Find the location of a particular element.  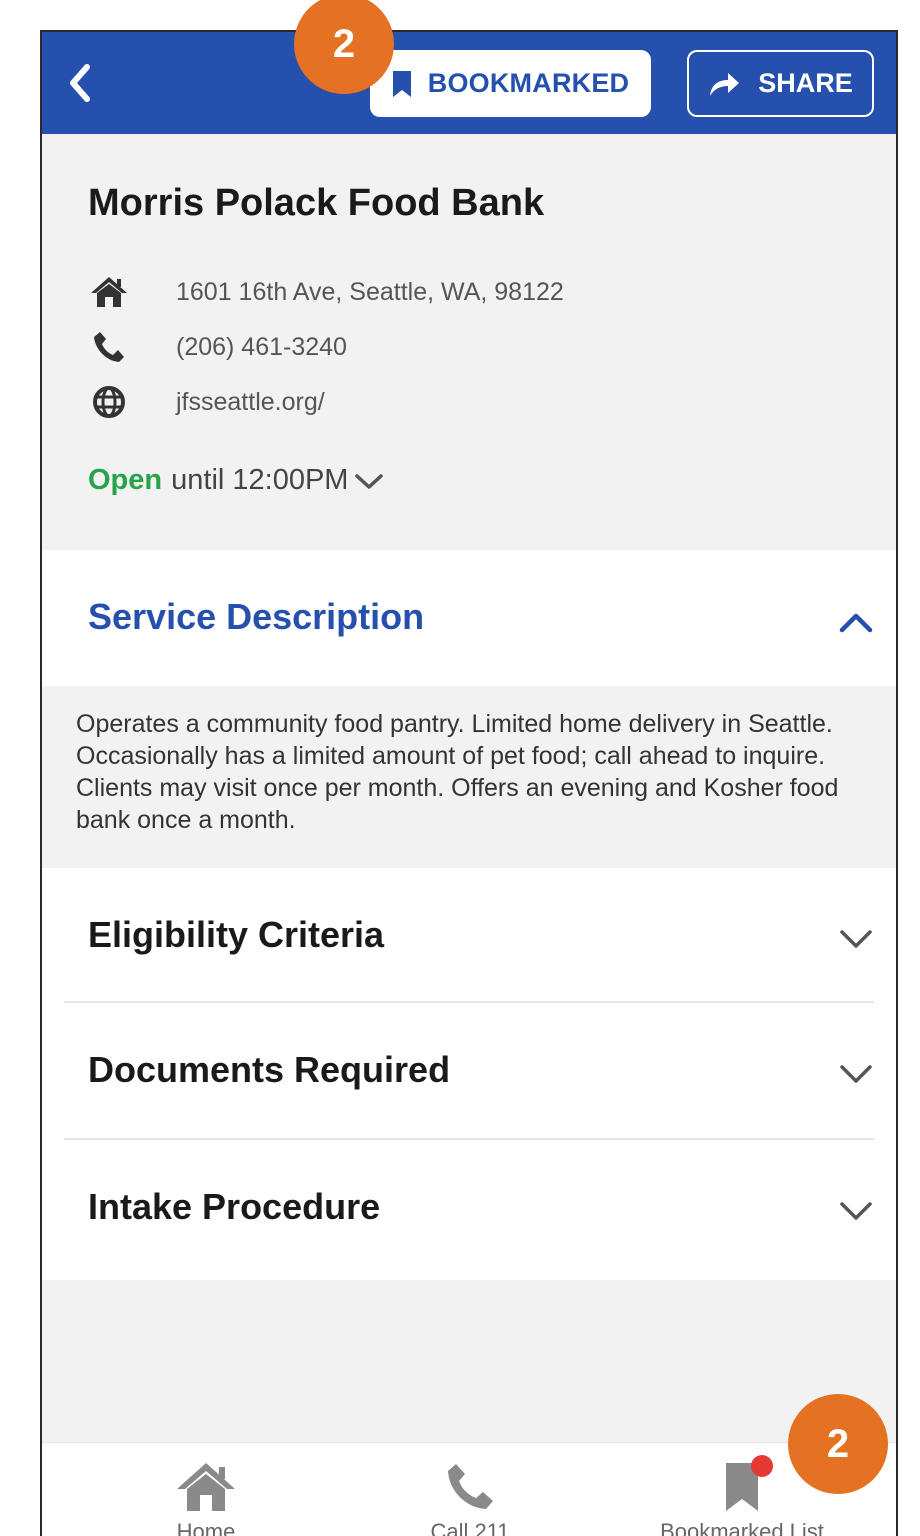

hours-text: until 12:00PM is located at coordinates (260, 480).